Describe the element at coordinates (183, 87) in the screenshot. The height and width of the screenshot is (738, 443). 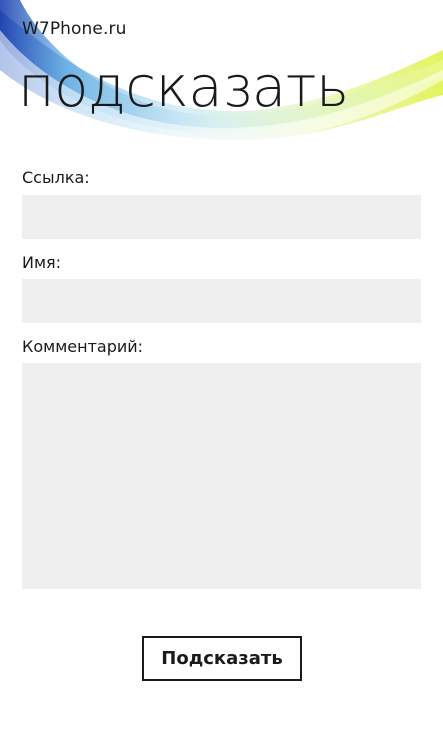
I see `page-title: подсказать` at that location.